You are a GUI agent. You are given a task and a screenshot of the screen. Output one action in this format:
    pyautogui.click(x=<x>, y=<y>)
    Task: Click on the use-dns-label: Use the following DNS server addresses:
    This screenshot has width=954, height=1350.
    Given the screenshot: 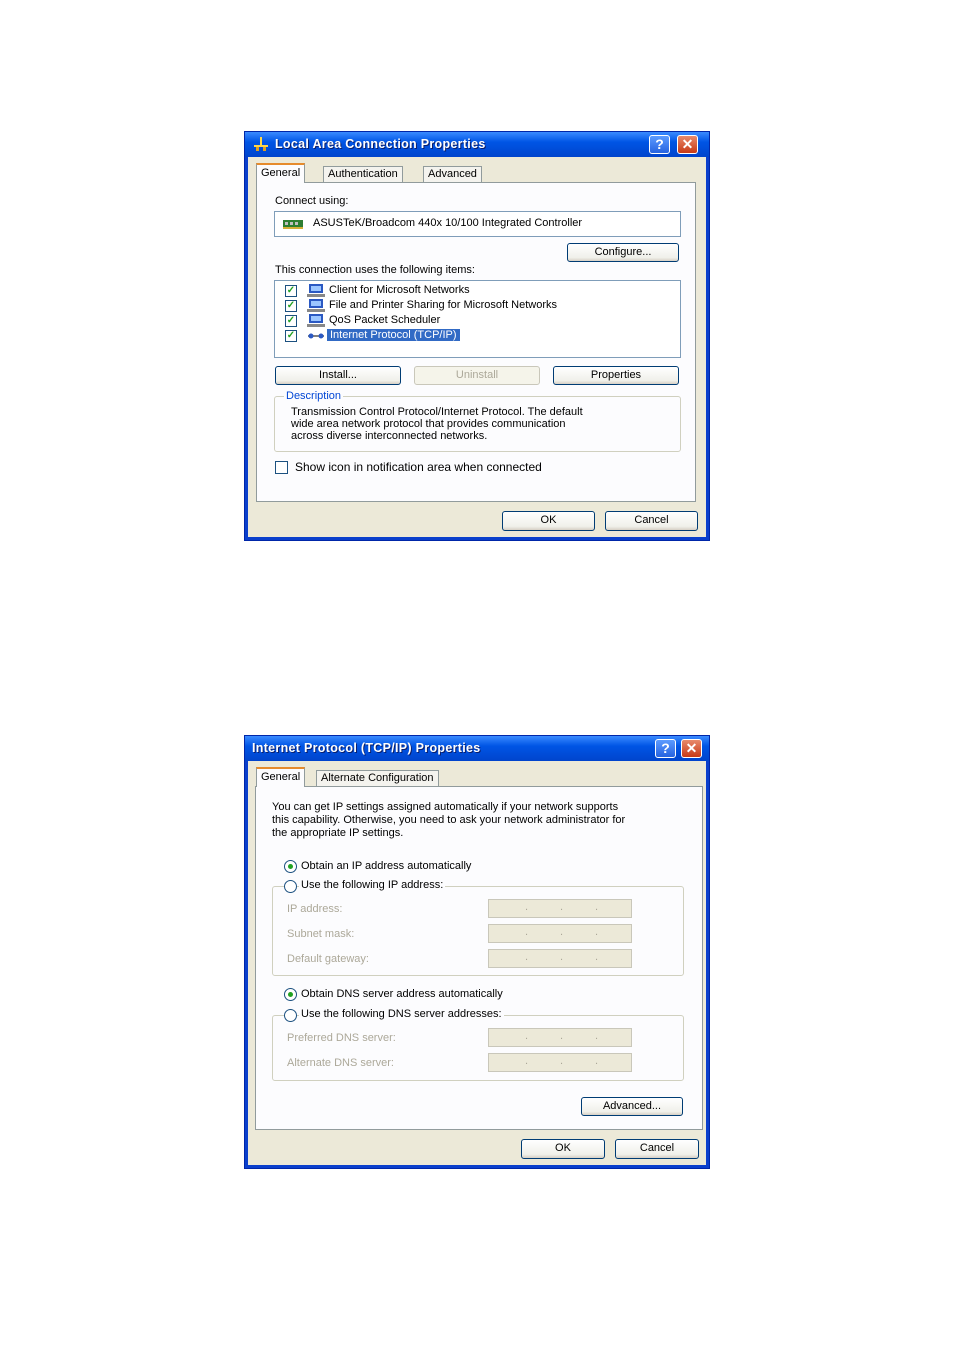 What is the action you would take?
    pyautogui.click(x=401, y=1014)
    